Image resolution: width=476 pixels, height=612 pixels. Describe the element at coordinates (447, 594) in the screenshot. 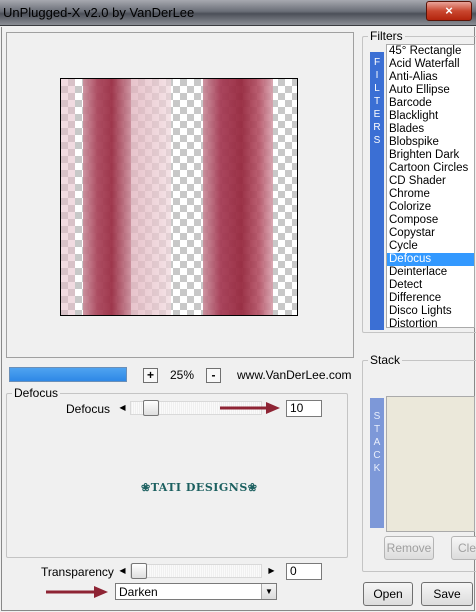

I see `save-button: Save` at that location.